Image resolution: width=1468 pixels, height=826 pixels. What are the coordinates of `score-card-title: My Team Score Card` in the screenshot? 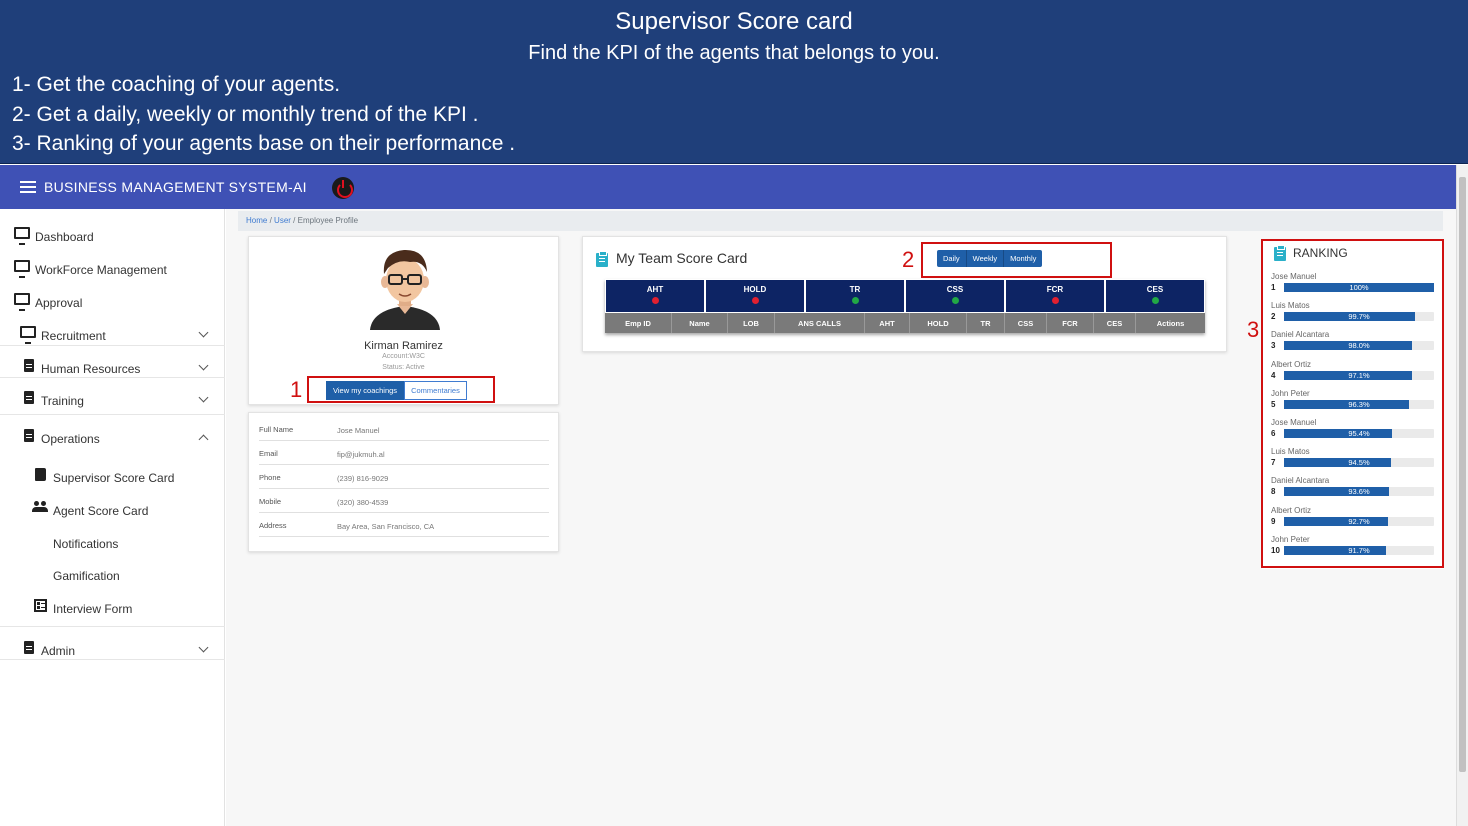 It's located at (682, 258).